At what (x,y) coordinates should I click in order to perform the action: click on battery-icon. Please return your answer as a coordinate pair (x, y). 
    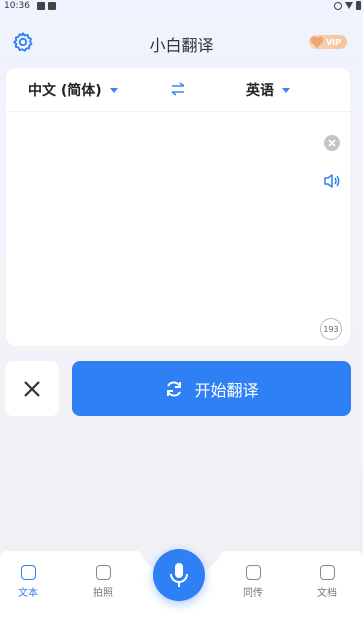
    Looking at the image, I should click on (358, 5).